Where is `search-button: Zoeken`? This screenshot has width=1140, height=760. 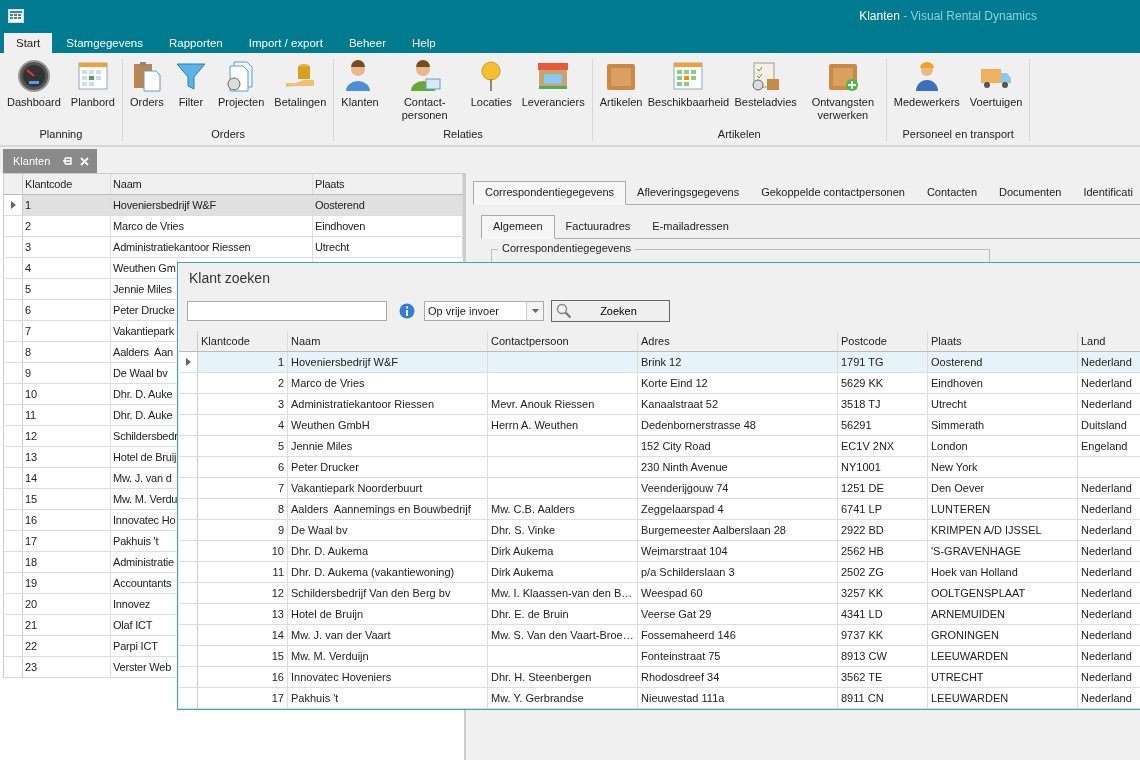 search-button: Zoeken is located at coordinates (610, 311).